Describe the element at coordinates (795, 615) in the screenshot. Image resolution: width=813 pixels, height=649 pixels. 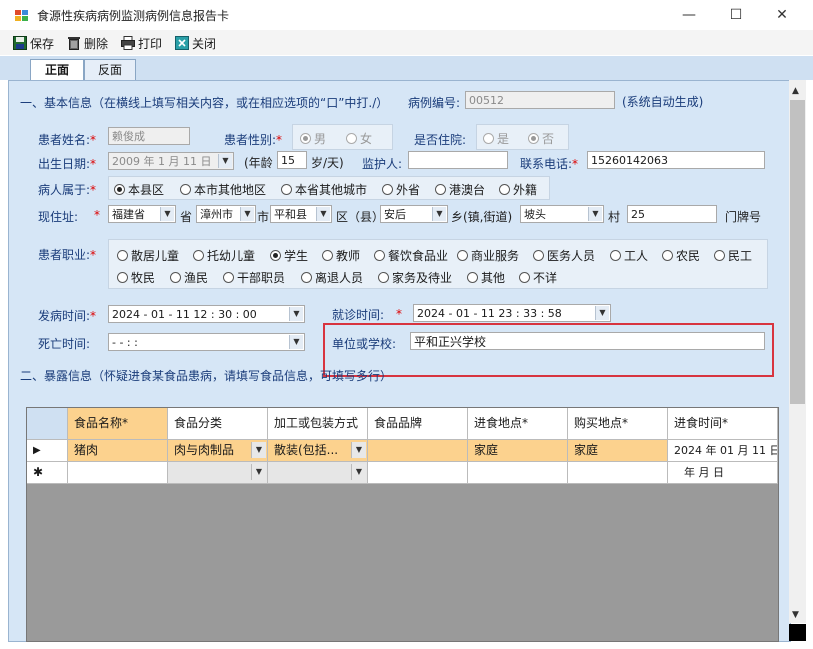
I see `scroll-down-icon: ▼` at that location.